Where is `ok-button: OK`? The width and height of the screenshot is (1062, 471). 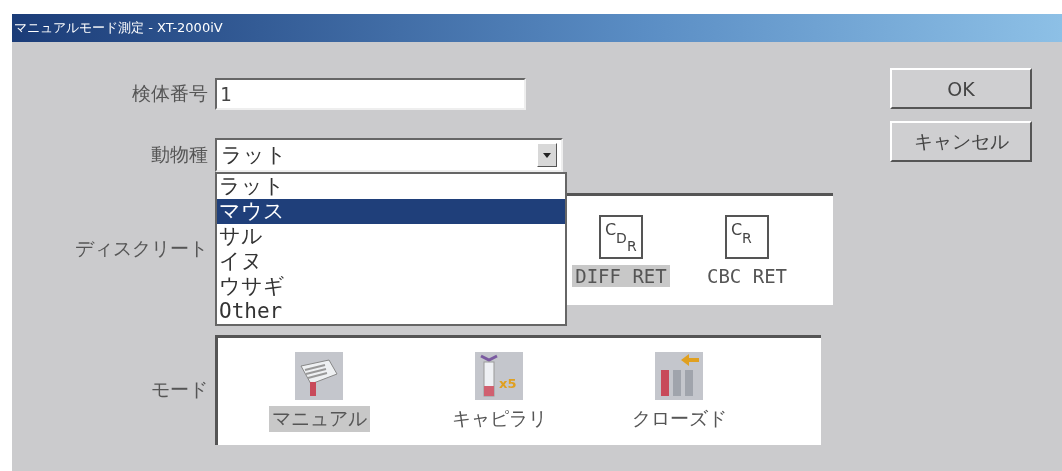
ok-button: OK is located at coordinates (961, 88).